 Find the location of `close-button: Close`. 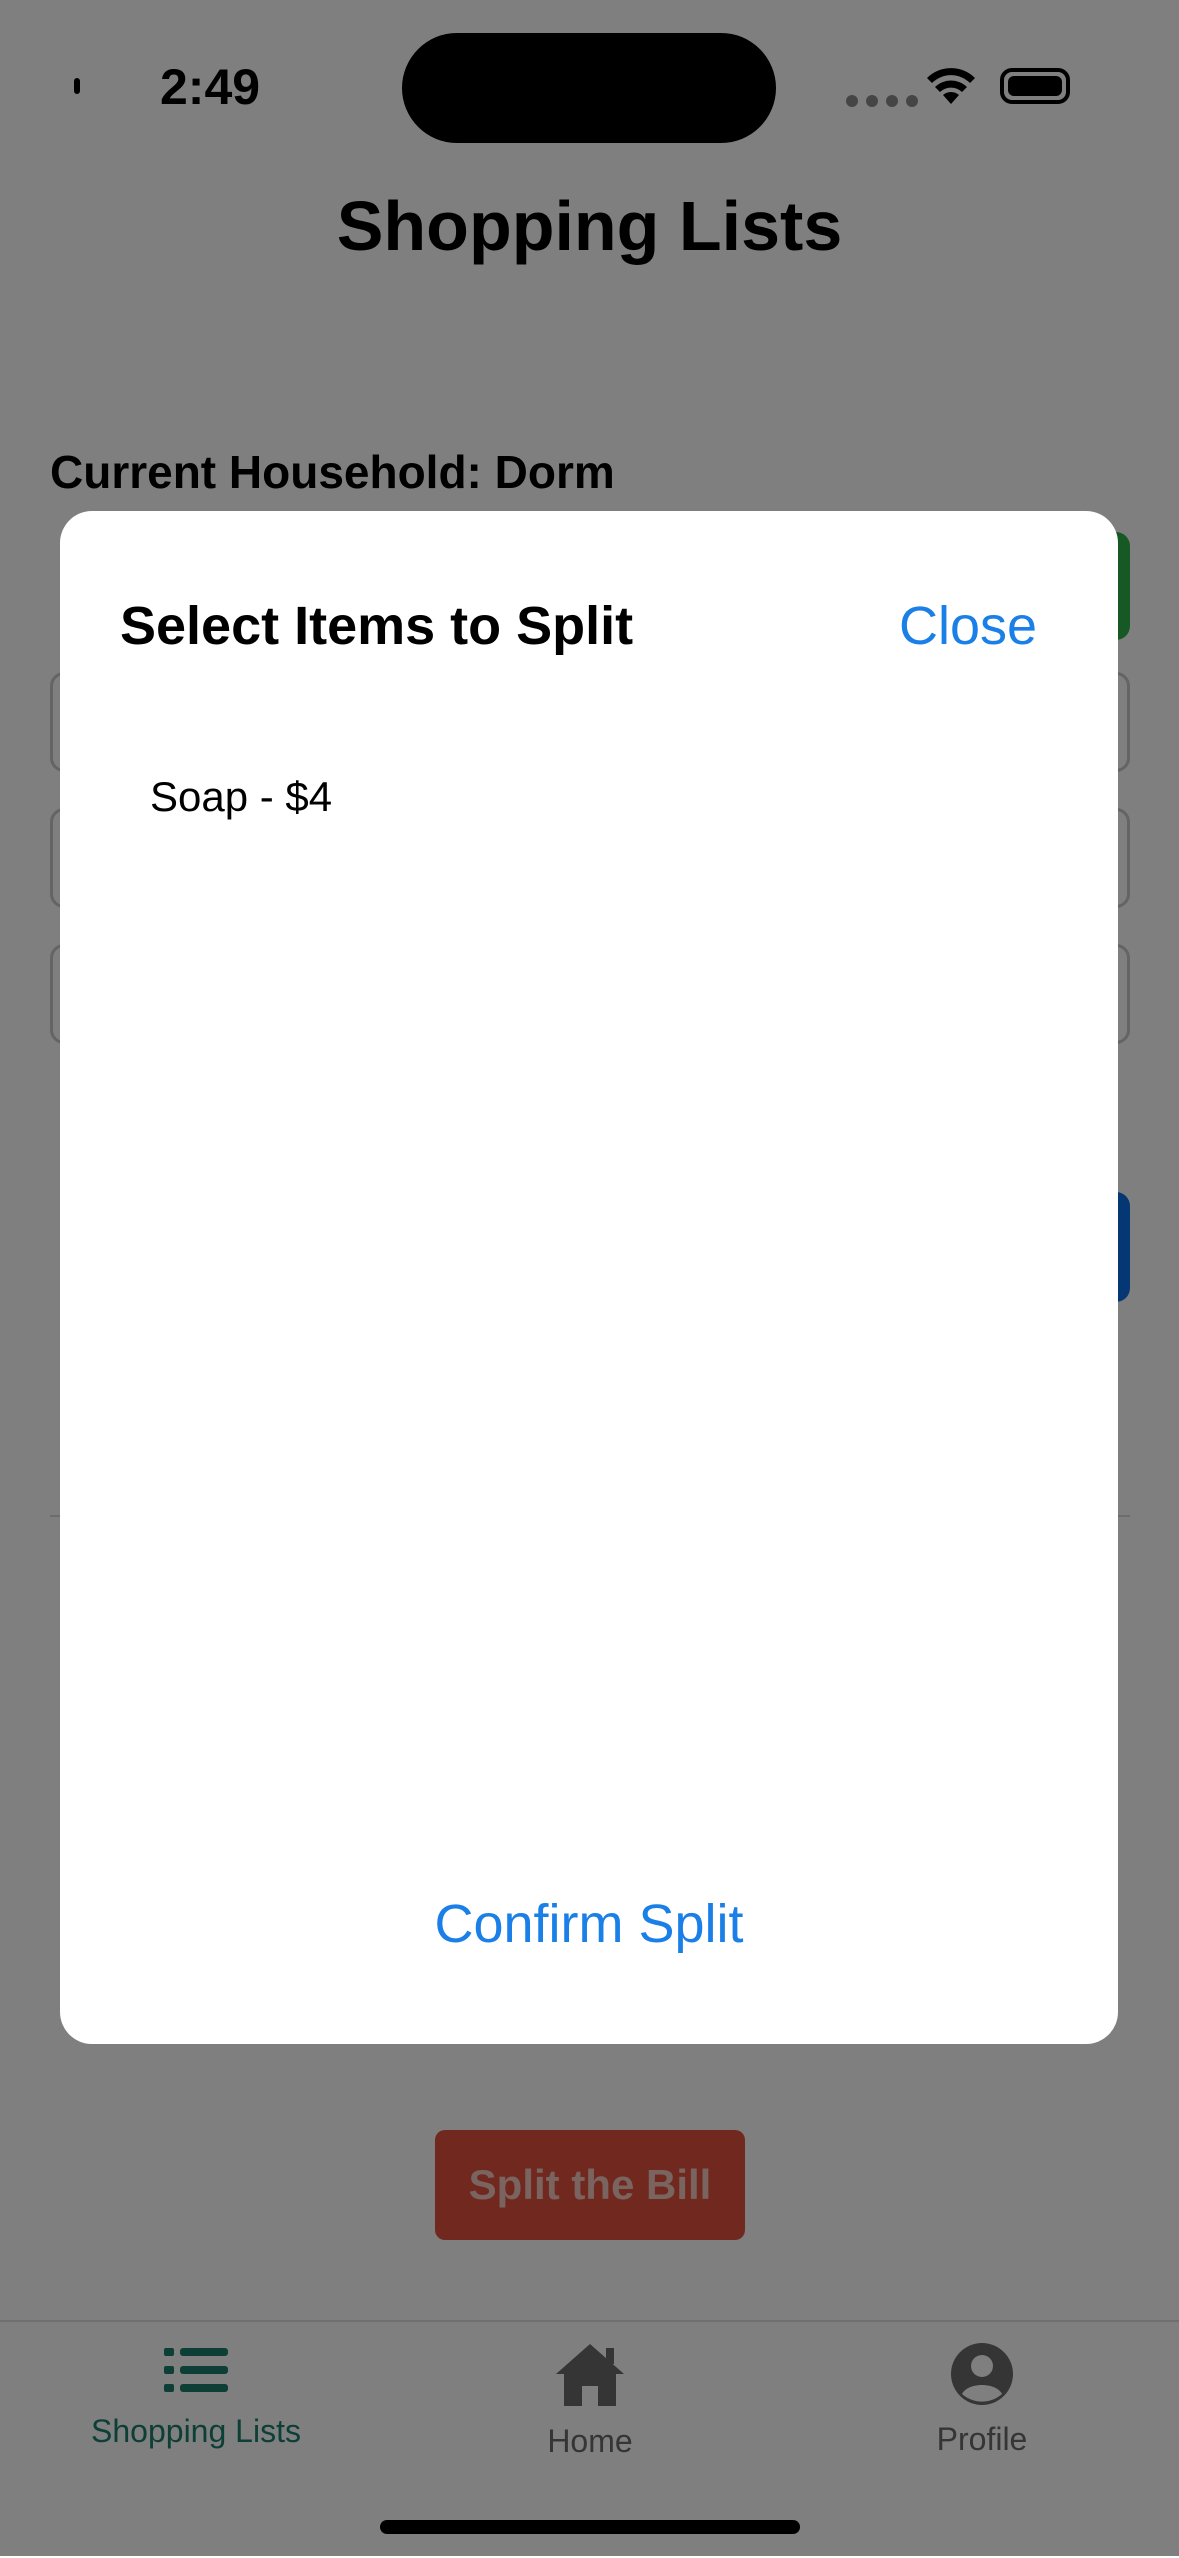

close-button: Close is located at coordinates (968, 626).